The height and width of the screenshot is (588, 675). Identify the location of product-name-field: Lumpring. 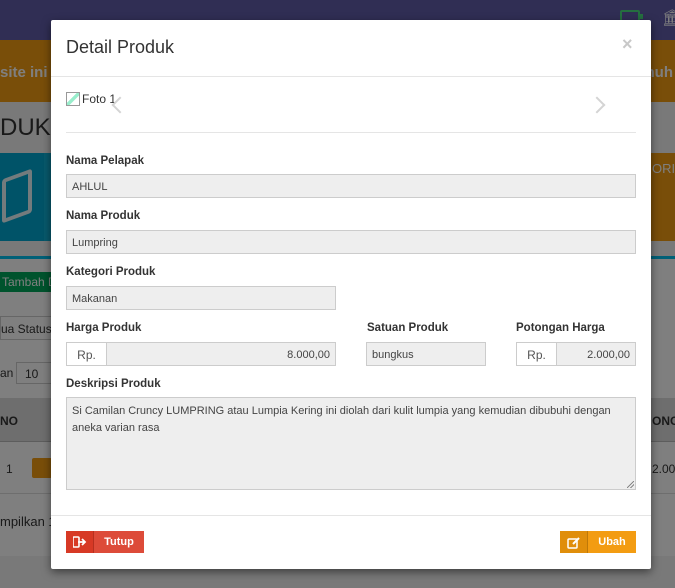
(351, 242).